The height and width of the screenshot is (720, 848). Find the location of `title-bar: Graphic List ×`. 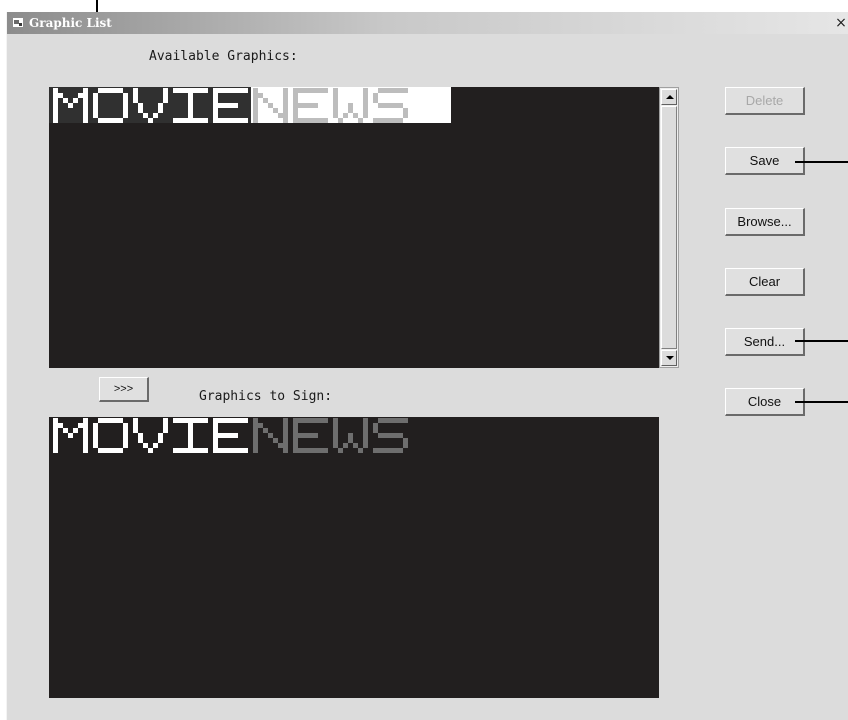

title-bar: Graphic List × is located at coordinates (427, 23).